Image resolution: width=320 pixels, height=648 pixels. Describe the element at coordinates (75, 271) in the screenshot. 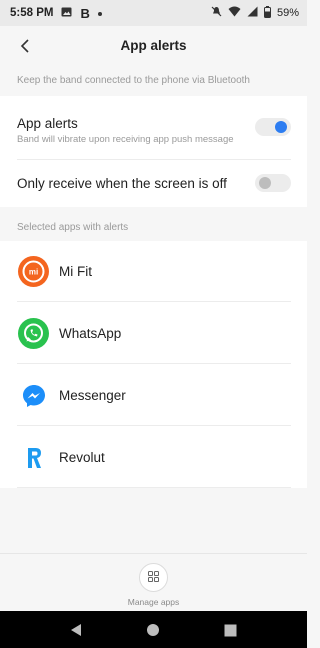

I see `app-name: Mi Fit` at that location.